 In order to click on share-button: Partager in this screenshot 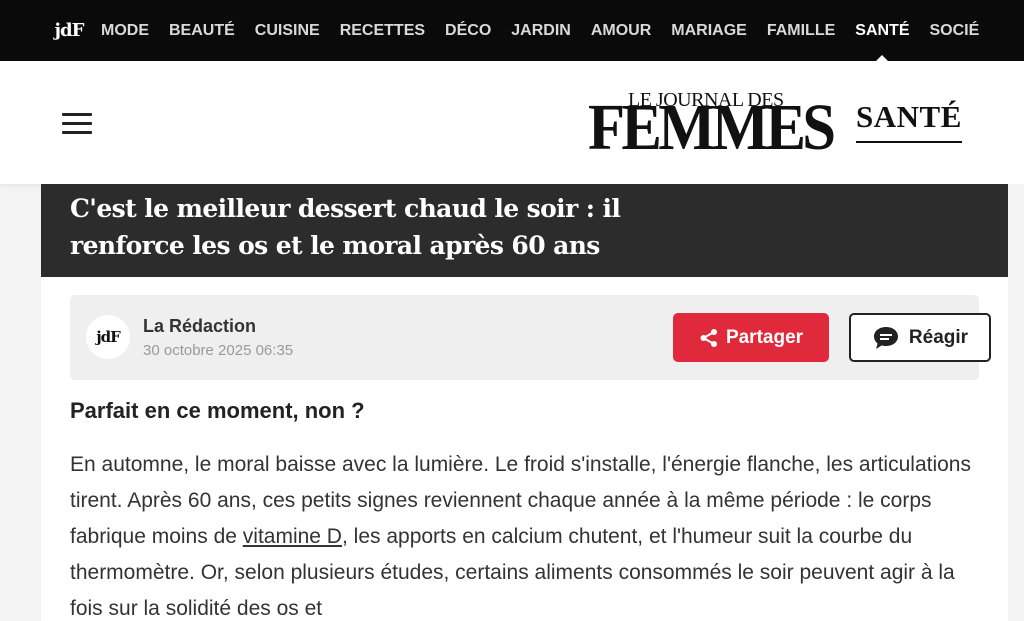, I will do `click(751, 337)`.